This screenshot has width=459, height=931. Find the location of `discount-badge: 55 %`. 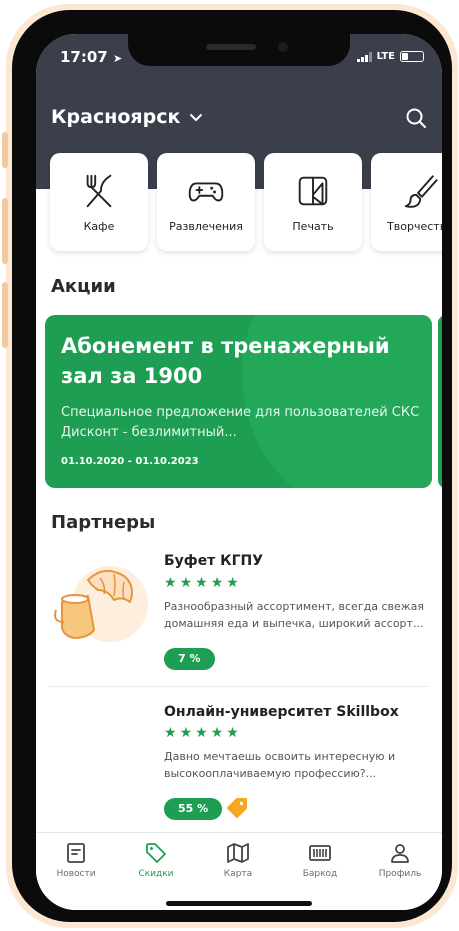

discount-badge: 55 % is located at coordinates (193, 809).